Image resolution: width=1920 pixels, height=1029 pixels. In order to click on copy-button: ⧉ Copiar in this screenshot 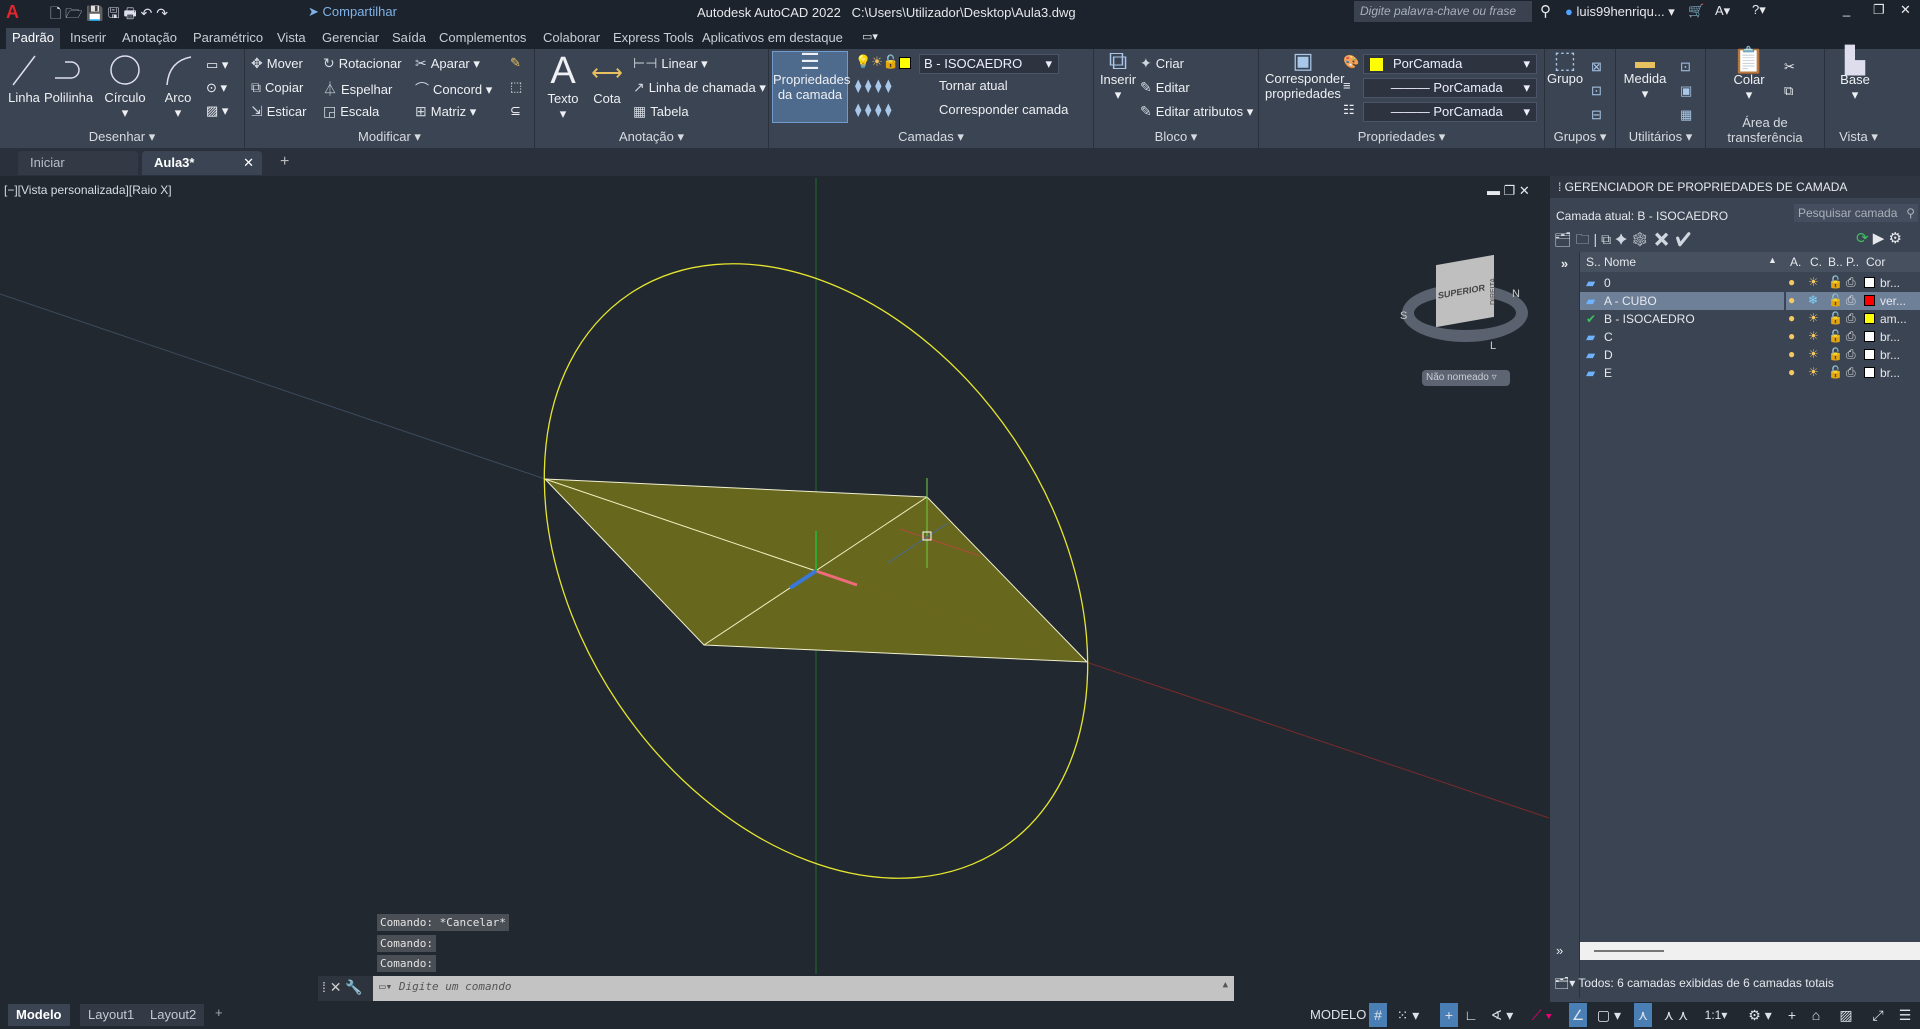, I will do `click(277, 87)`.